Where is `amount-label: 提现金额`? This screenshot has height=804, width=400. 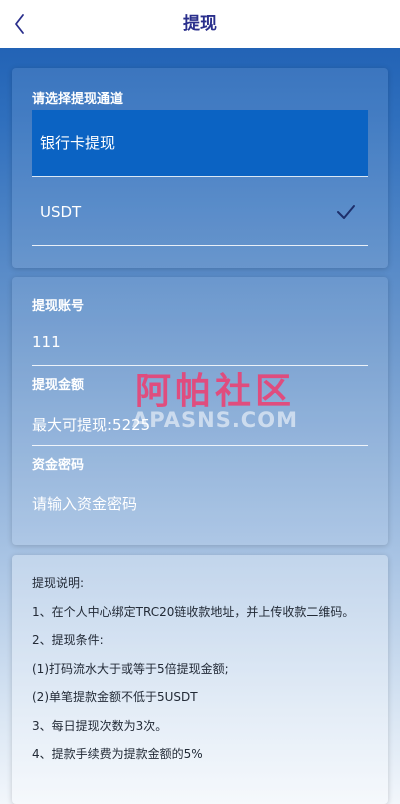
amount-label: 提现金额 is located at coordinates (58, 385).